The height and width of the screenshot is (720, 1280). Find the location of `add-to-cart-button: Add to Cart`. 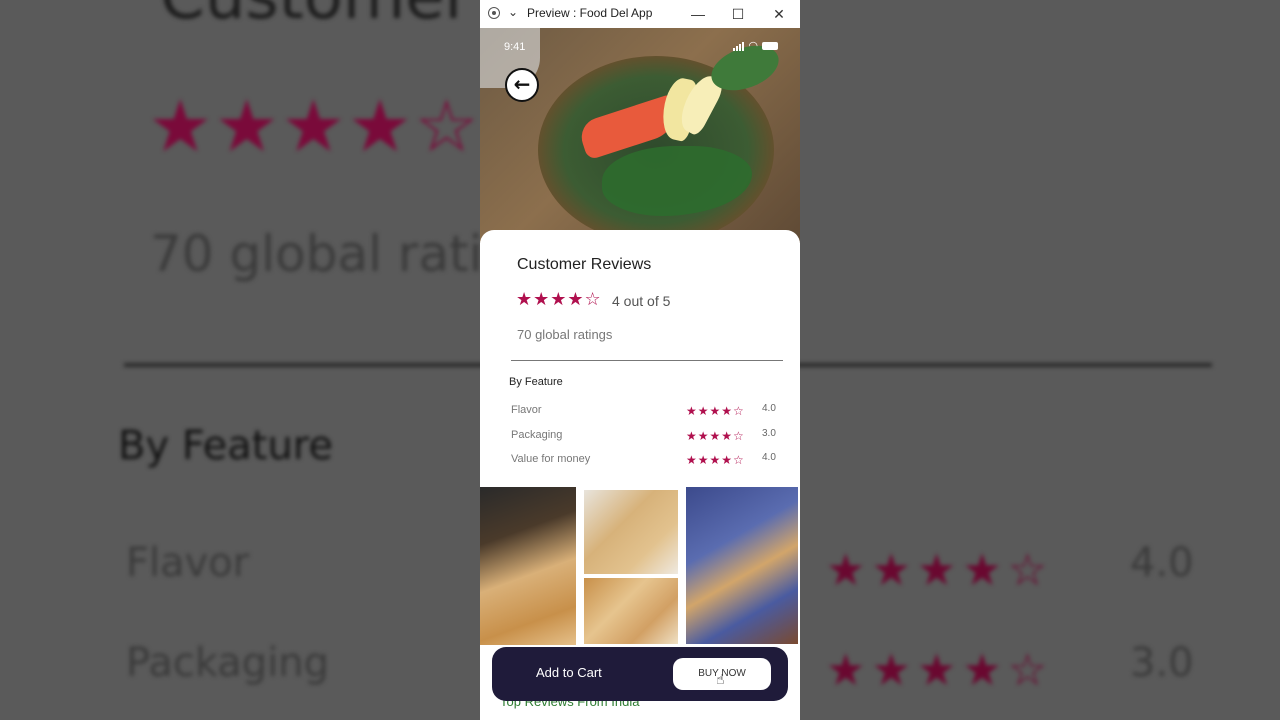

add-to-cart-button: Add to Cart is located at coordinates (569, 672).